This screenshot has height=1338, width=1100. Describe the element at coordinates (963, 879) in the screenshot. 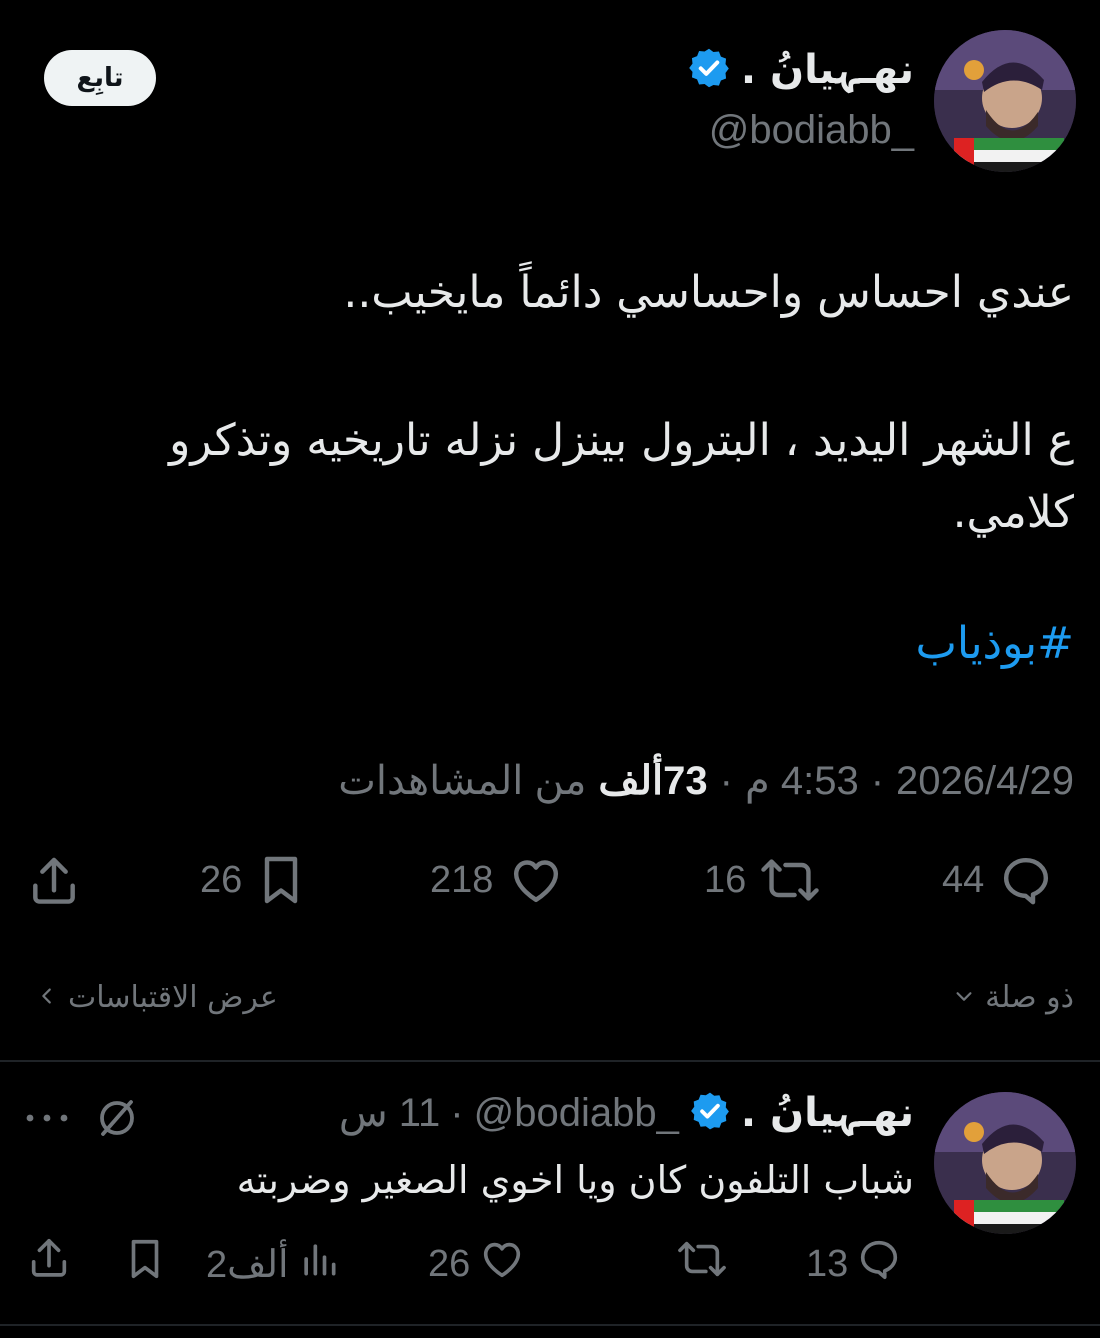

I see `reply-count: 44` at that location.